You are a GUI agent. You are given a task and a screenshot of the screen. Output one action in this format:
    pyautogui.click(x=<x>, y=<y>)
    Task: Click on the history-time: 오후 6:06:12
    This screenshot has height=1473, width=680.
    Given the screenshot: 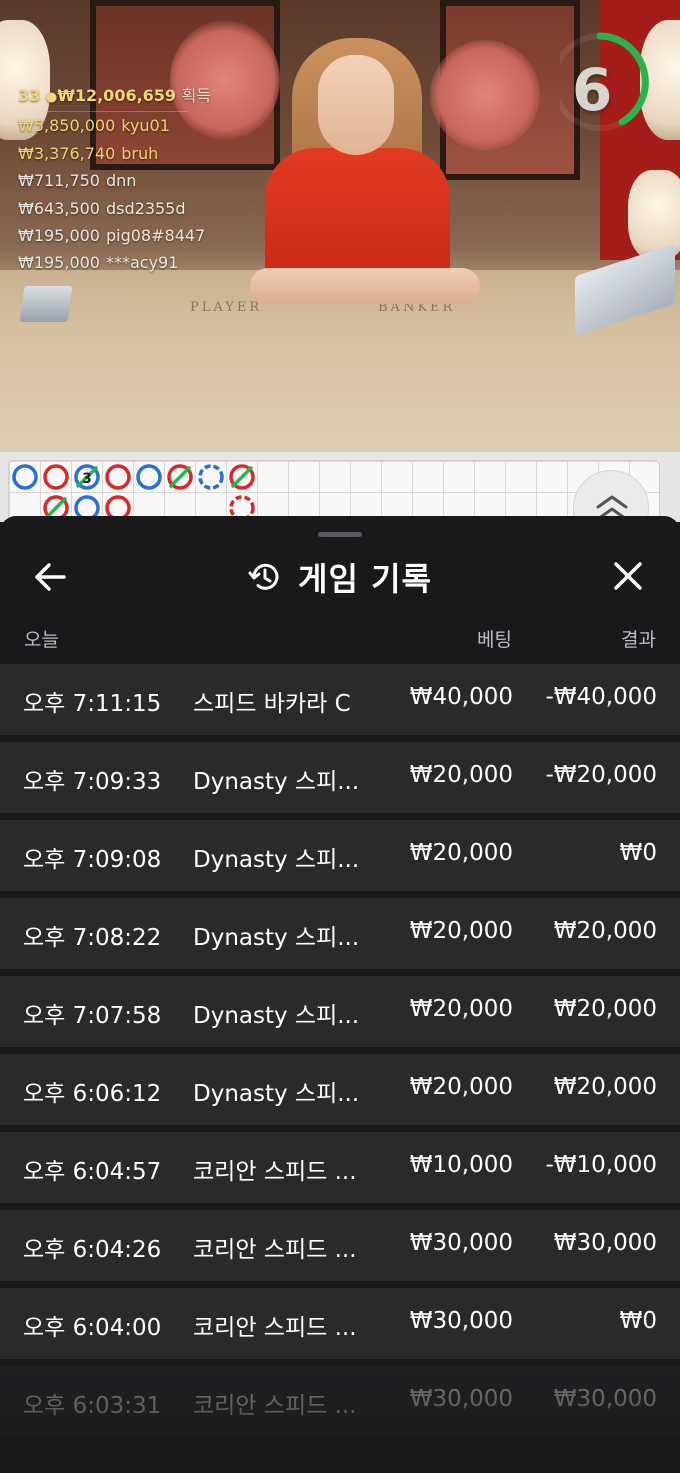 What is the action you would take?
    pyautogui.click(x=92, y=1094)
    